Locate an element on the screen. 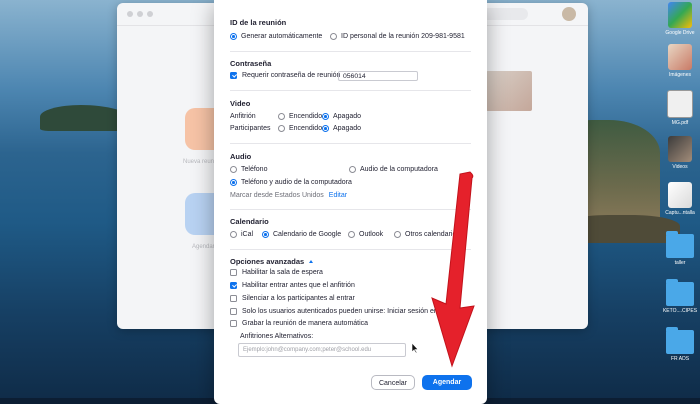  radio-meeting-id-auto: Generar automáticamente is located at coordinates (276, 36).